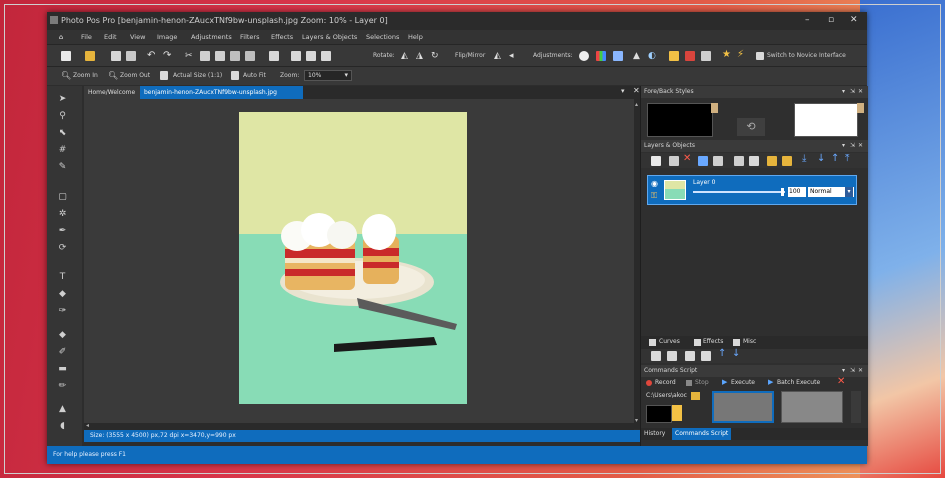  I want to click on levels-icon, so click(618, 56).